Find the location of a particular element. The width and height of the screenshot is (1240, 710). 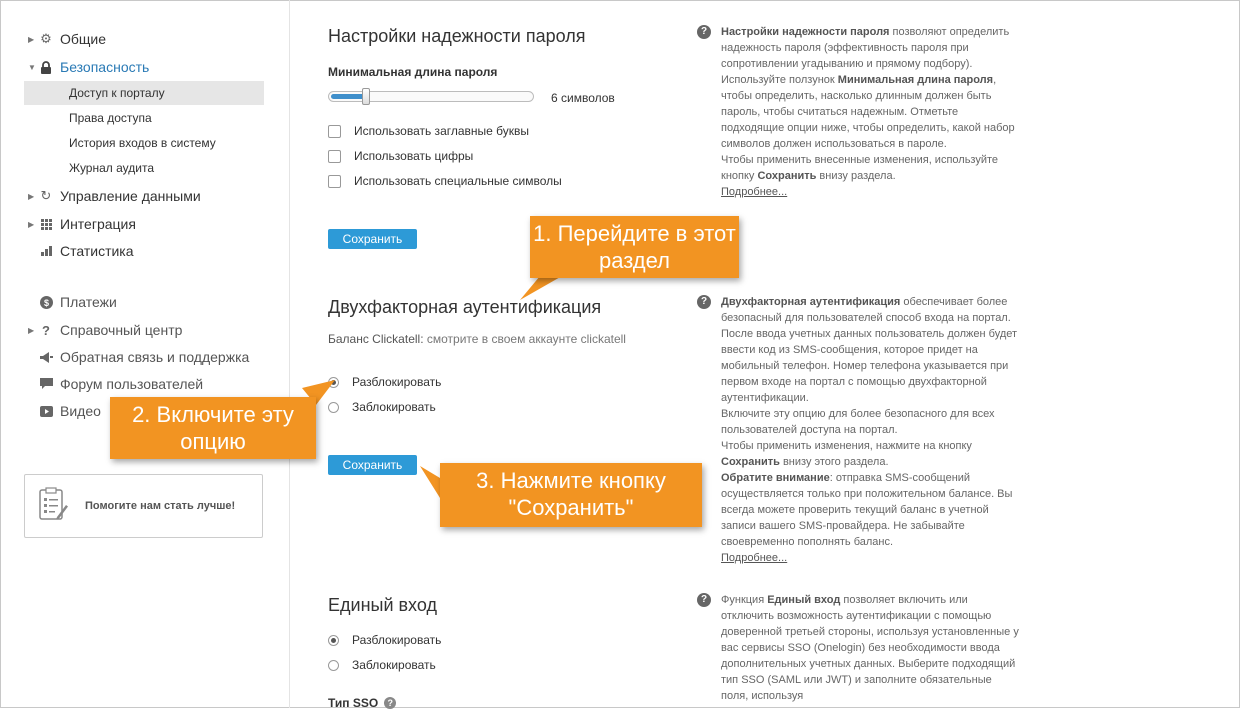

feedback-box: Помогите нам стать лучше! is located at coordinates (143, 506).